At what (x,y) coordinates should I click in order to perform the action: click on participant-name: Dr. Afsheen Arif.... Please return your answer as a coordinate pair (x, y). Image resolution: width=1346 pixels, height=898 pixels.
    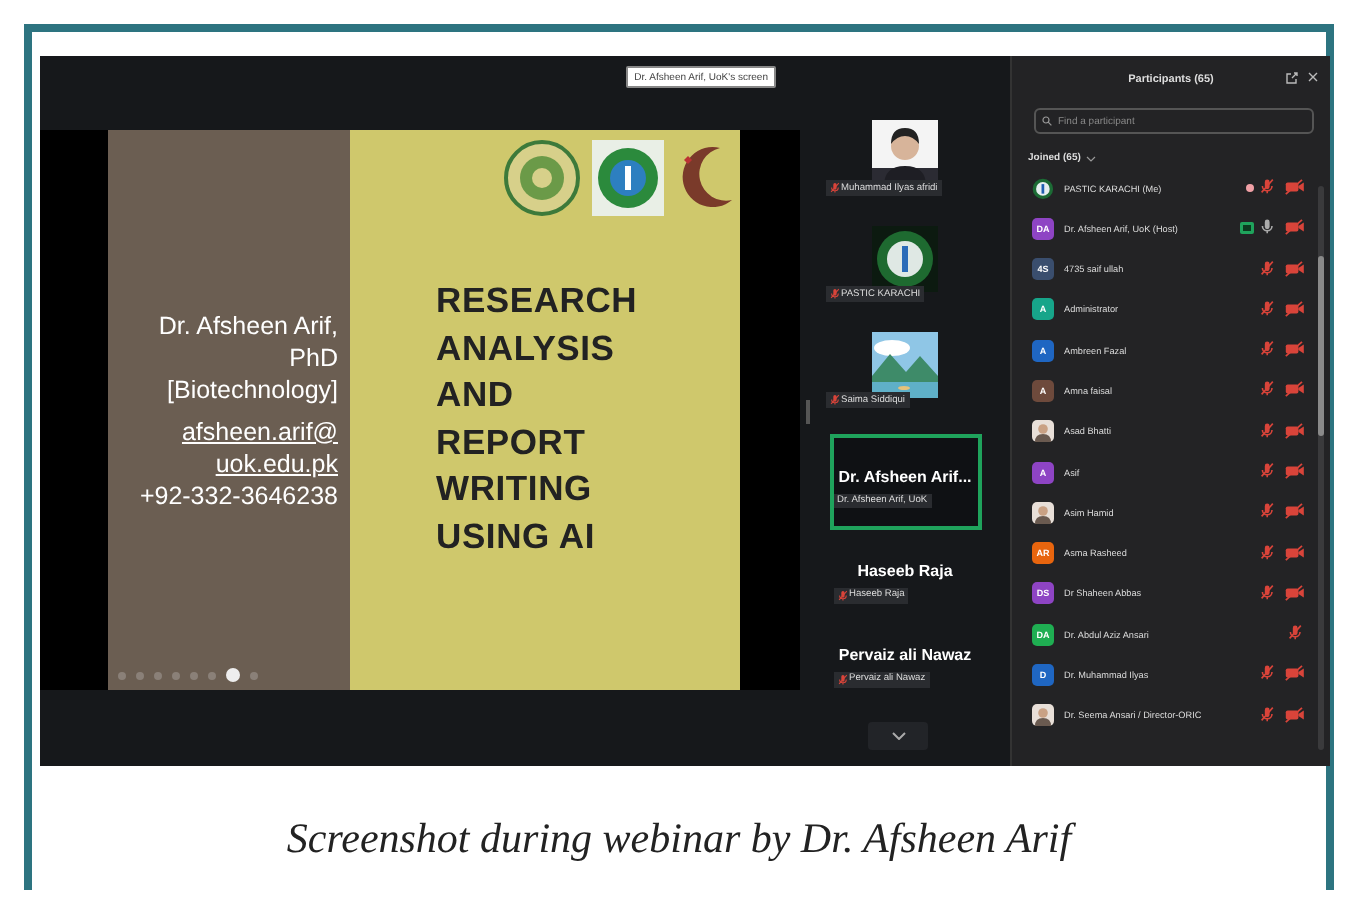
    Looking at the image, I should click on (905, 477).